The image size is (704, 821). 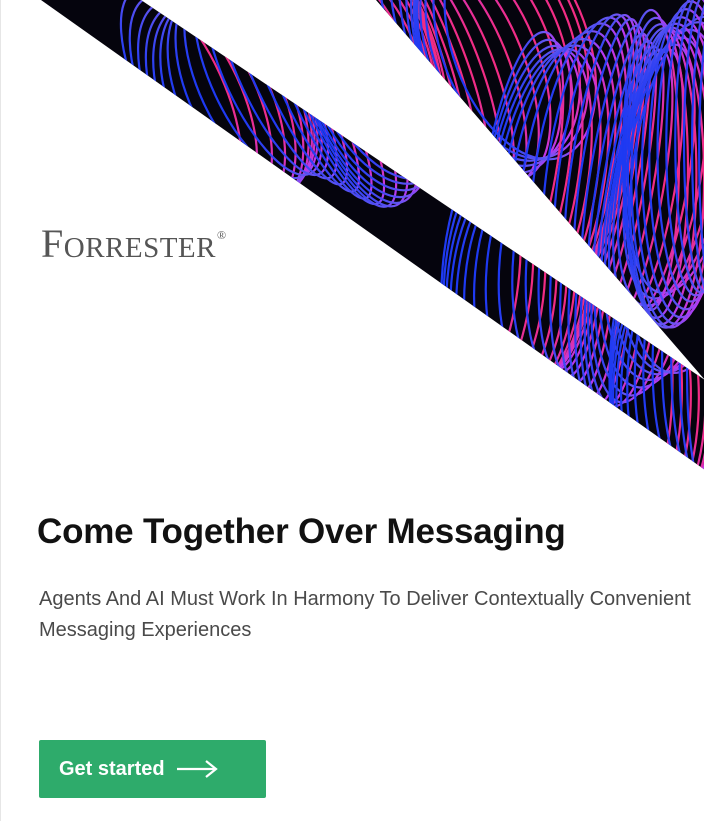 What do you see at coordinates (197, 769) in the screenshot?
I see `arrow-right-icon` at bounding box center [197, 769].